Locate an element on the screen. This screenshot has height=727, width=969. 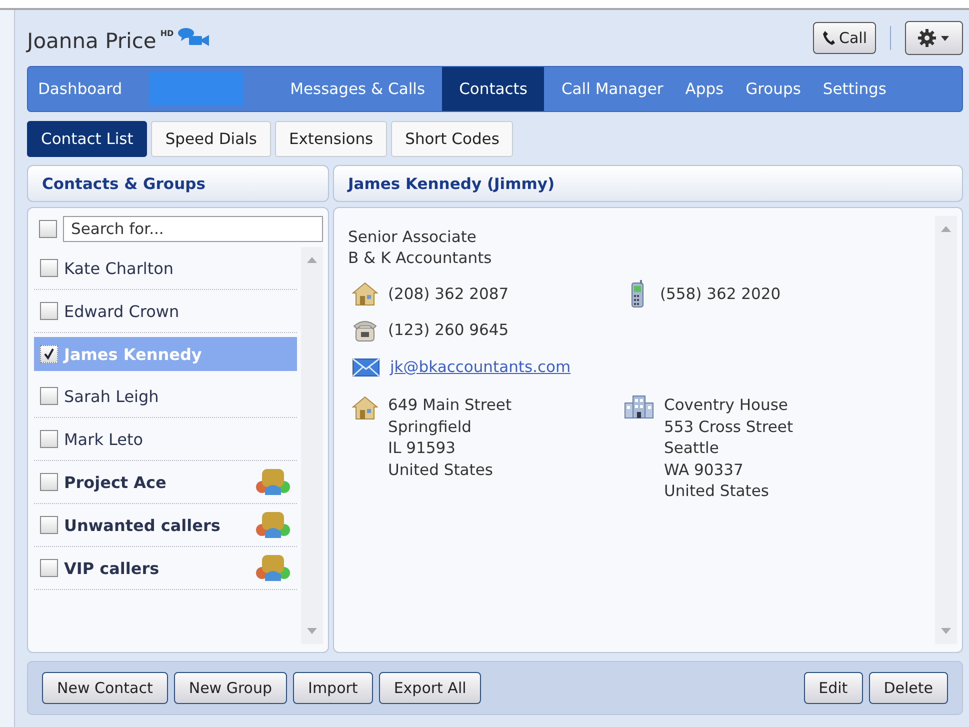
company-name: B & K Accountants is located at coordinates (420, 258).